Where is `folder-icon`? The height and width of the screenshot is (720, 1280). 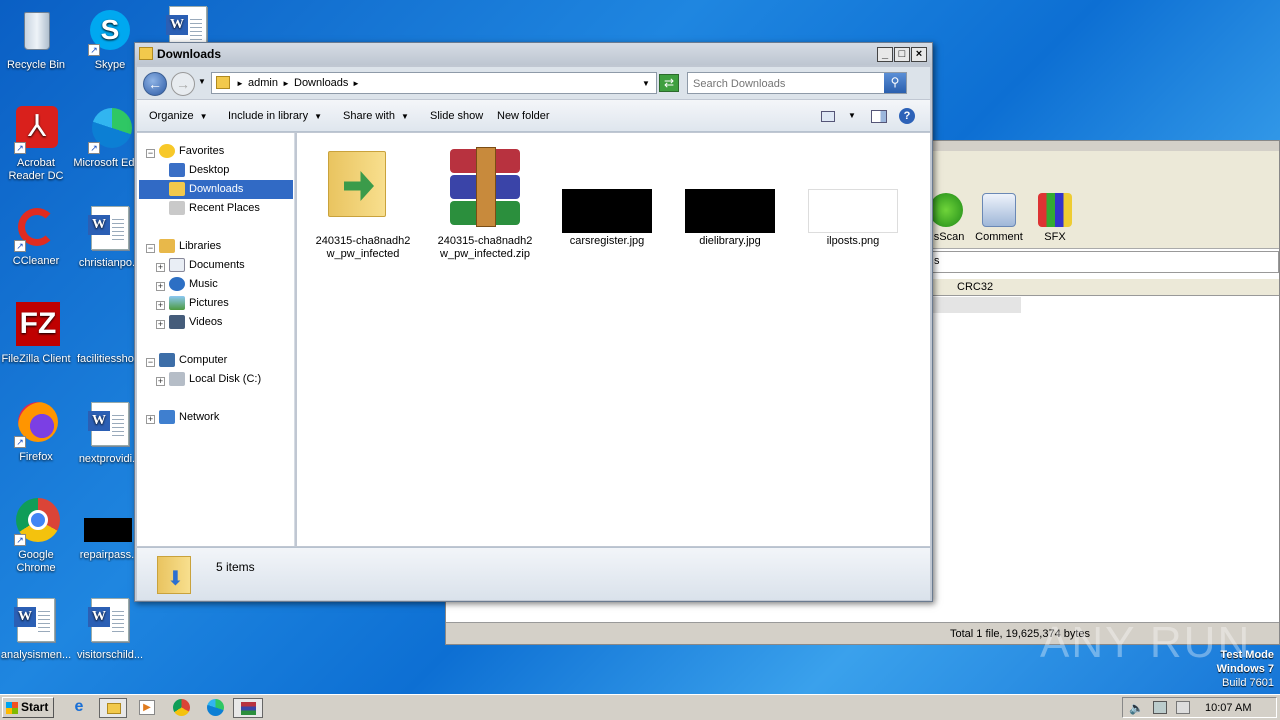
folder-icon is located at coordinates (363, 186).